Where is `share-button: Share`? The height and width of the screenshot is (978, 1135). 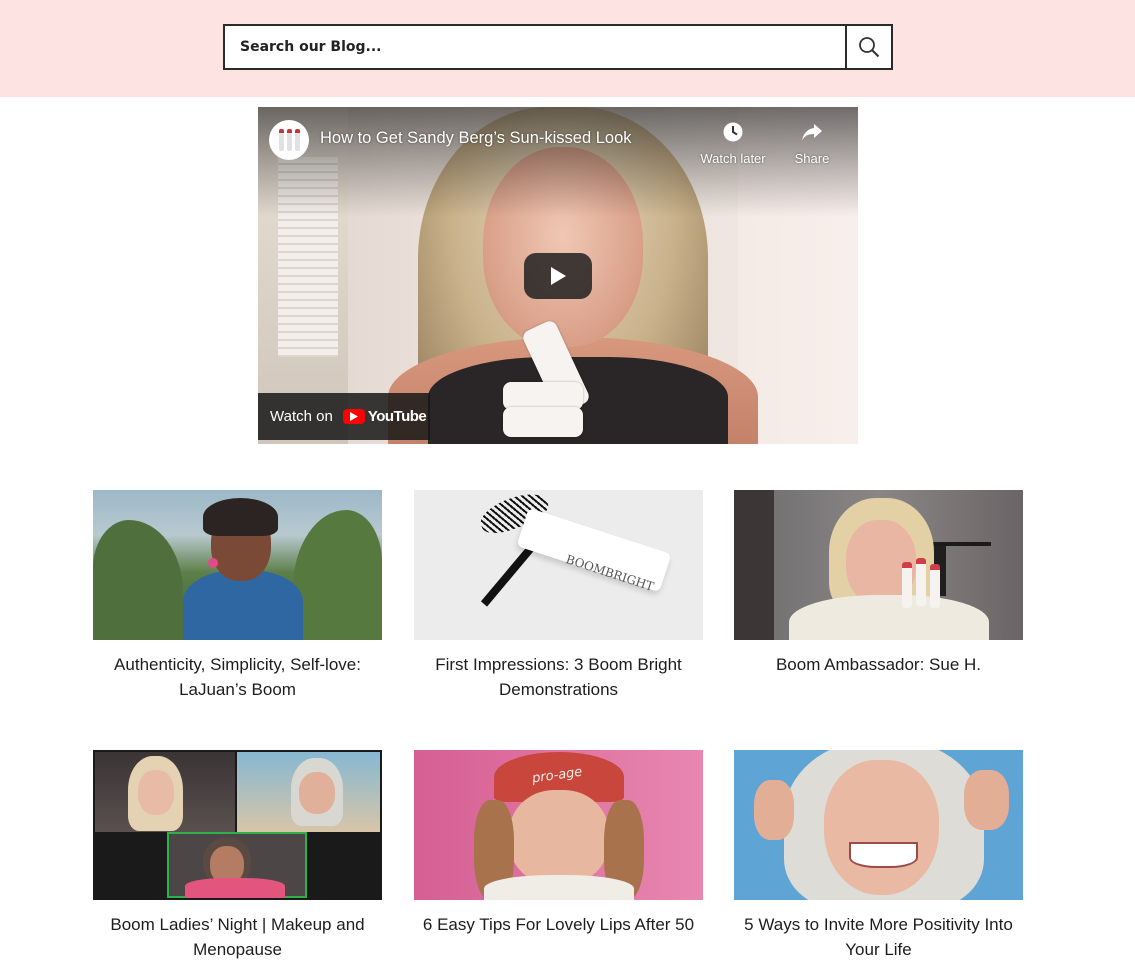 share-button: Share is located at coordinates (812, 143).